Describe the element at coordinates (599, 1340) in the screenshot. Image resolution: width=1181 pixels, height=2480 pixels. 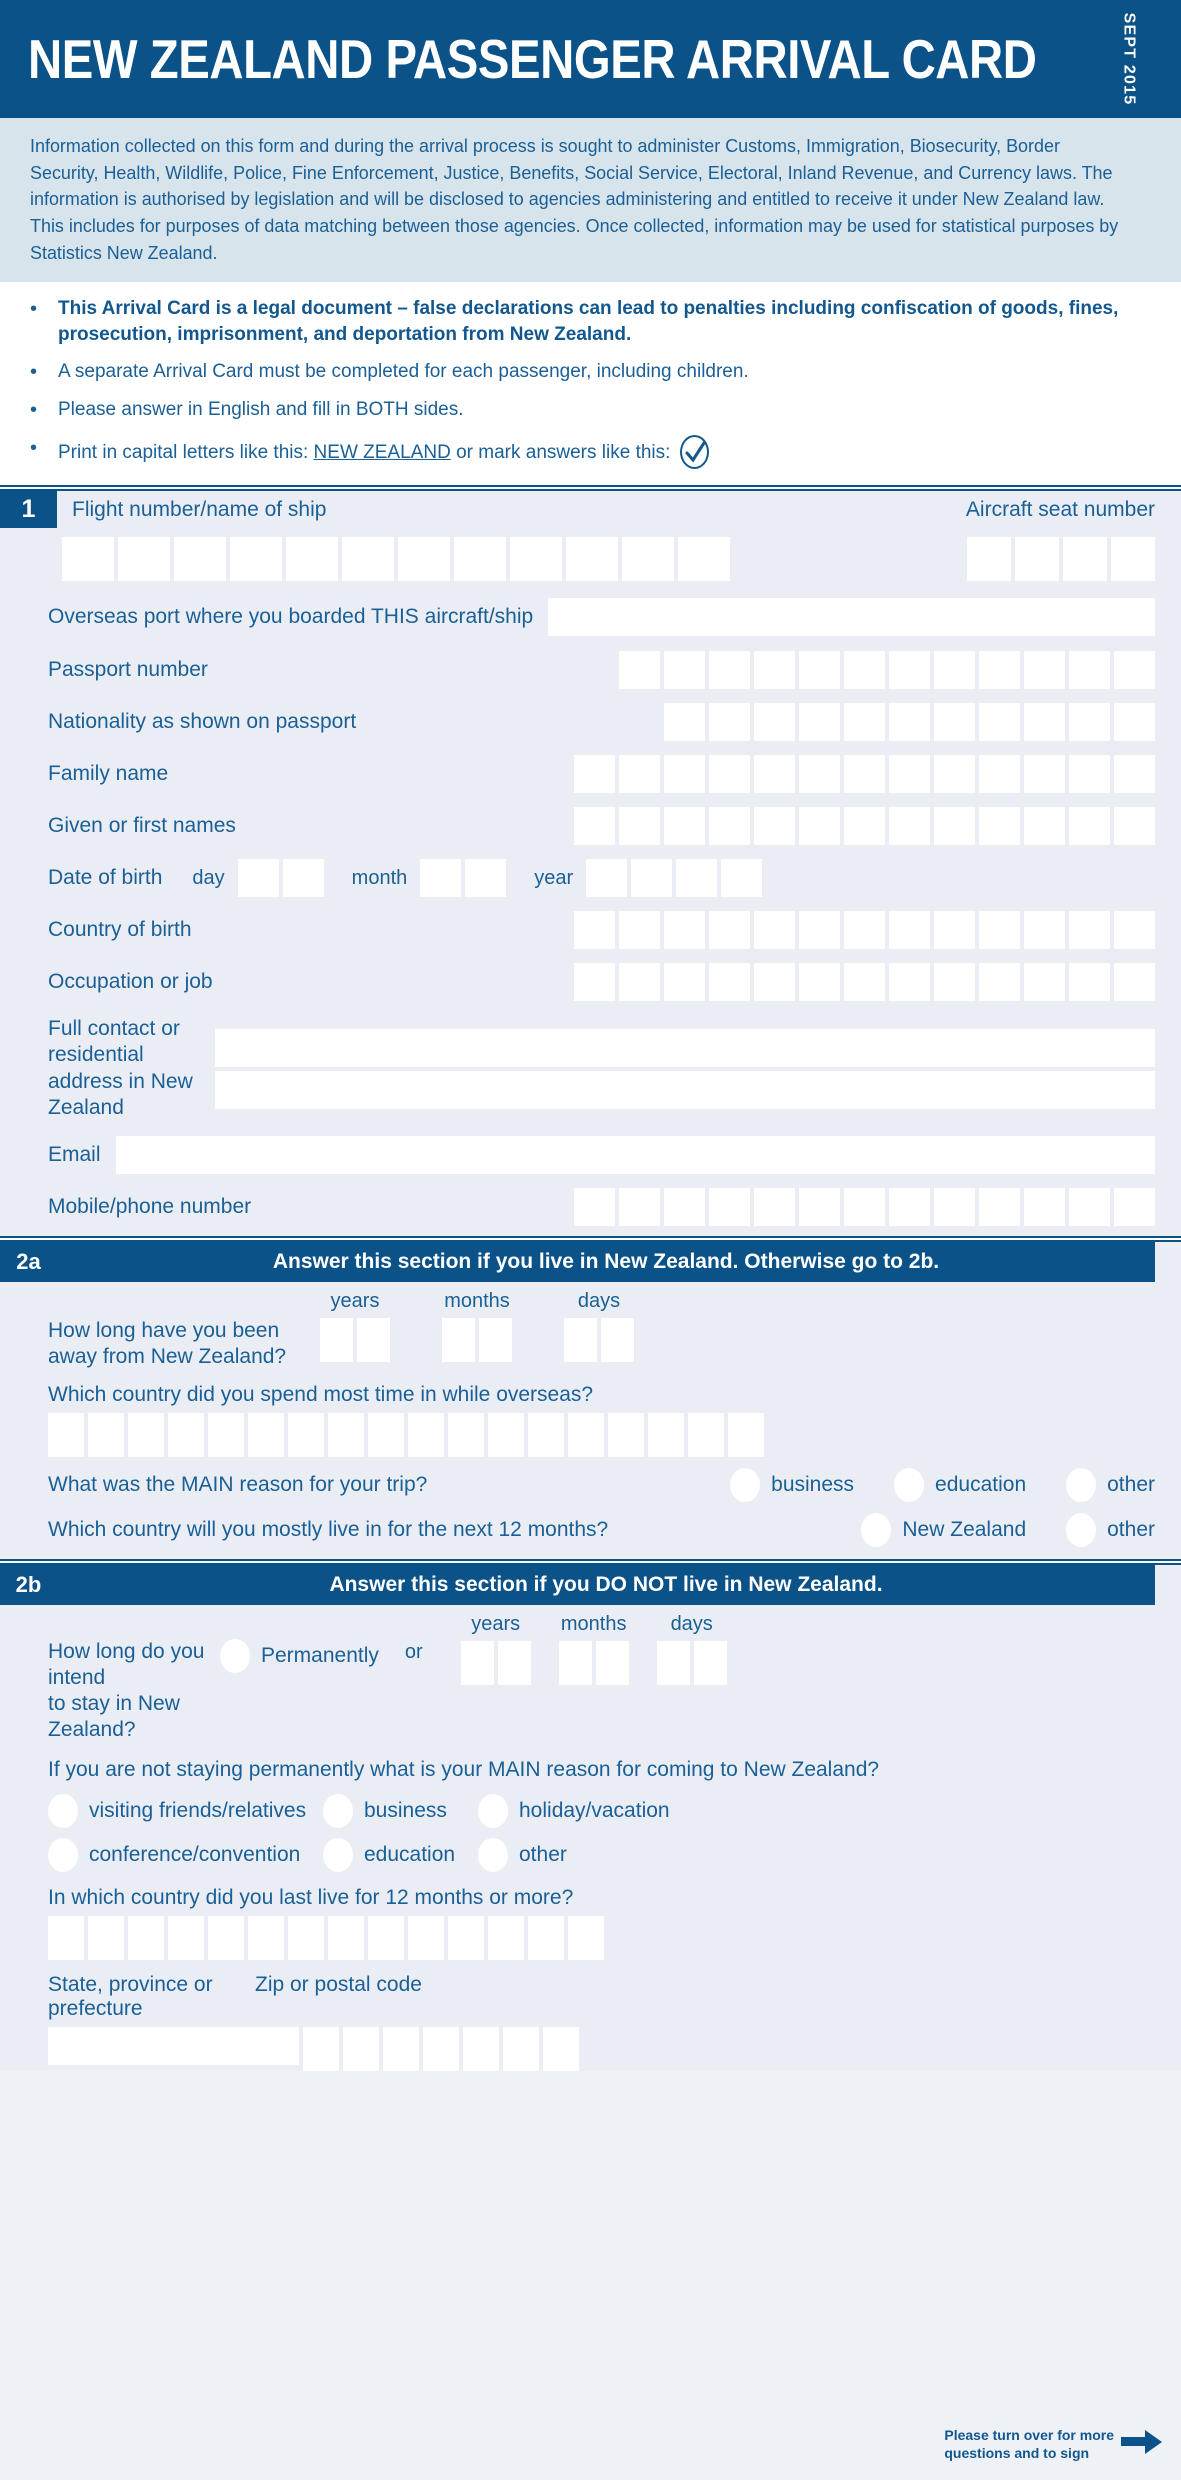
I see `time-away-days-input` at that location.